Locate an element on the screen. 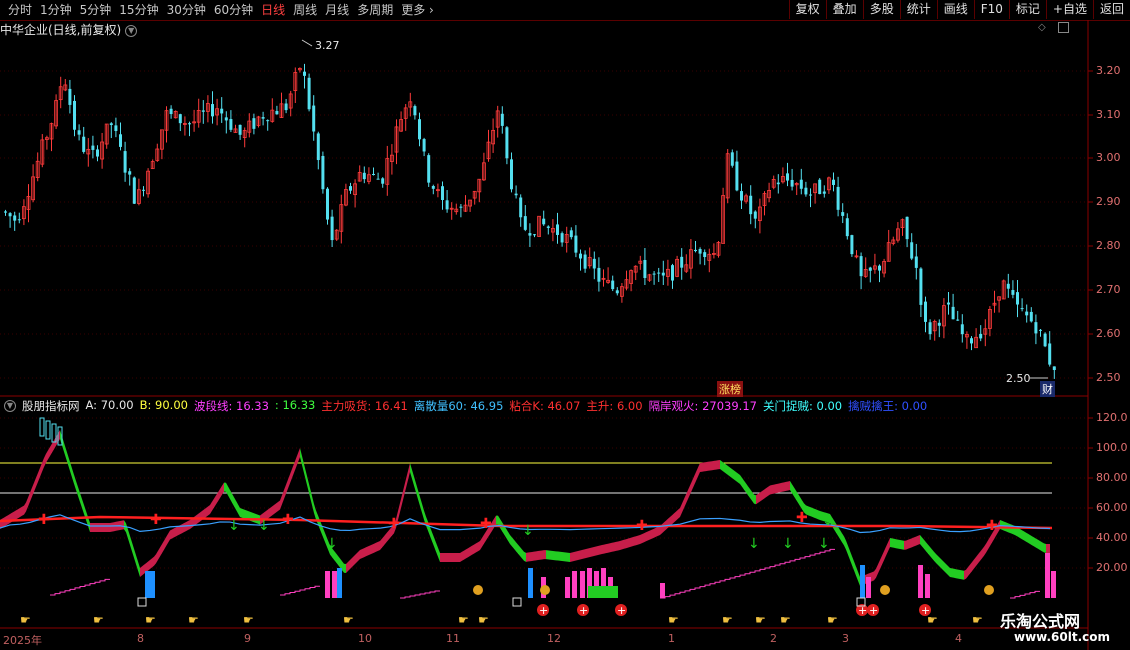  zhangbang-badge: 涨榜 is located at coordinates (730, 389).